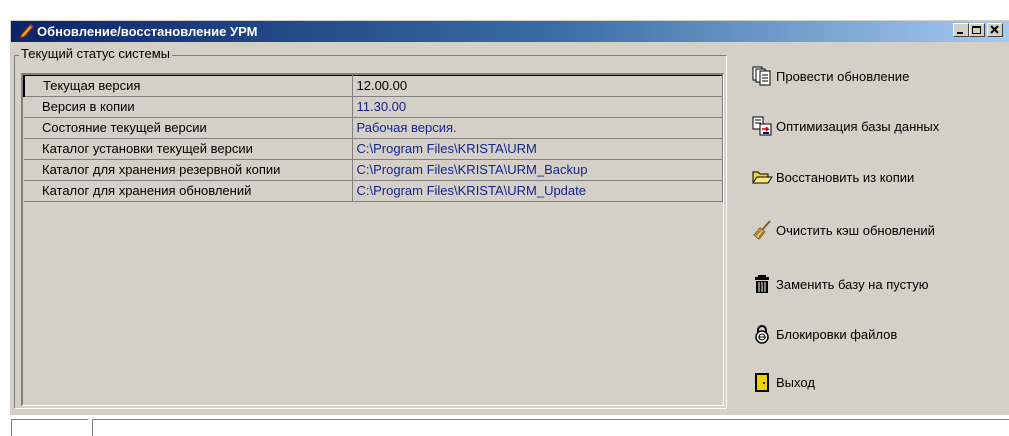 This screenshot has width=1009, height=436. I want to click on title-bar: Обновление/восстановление УРМ, so click(510, 31).